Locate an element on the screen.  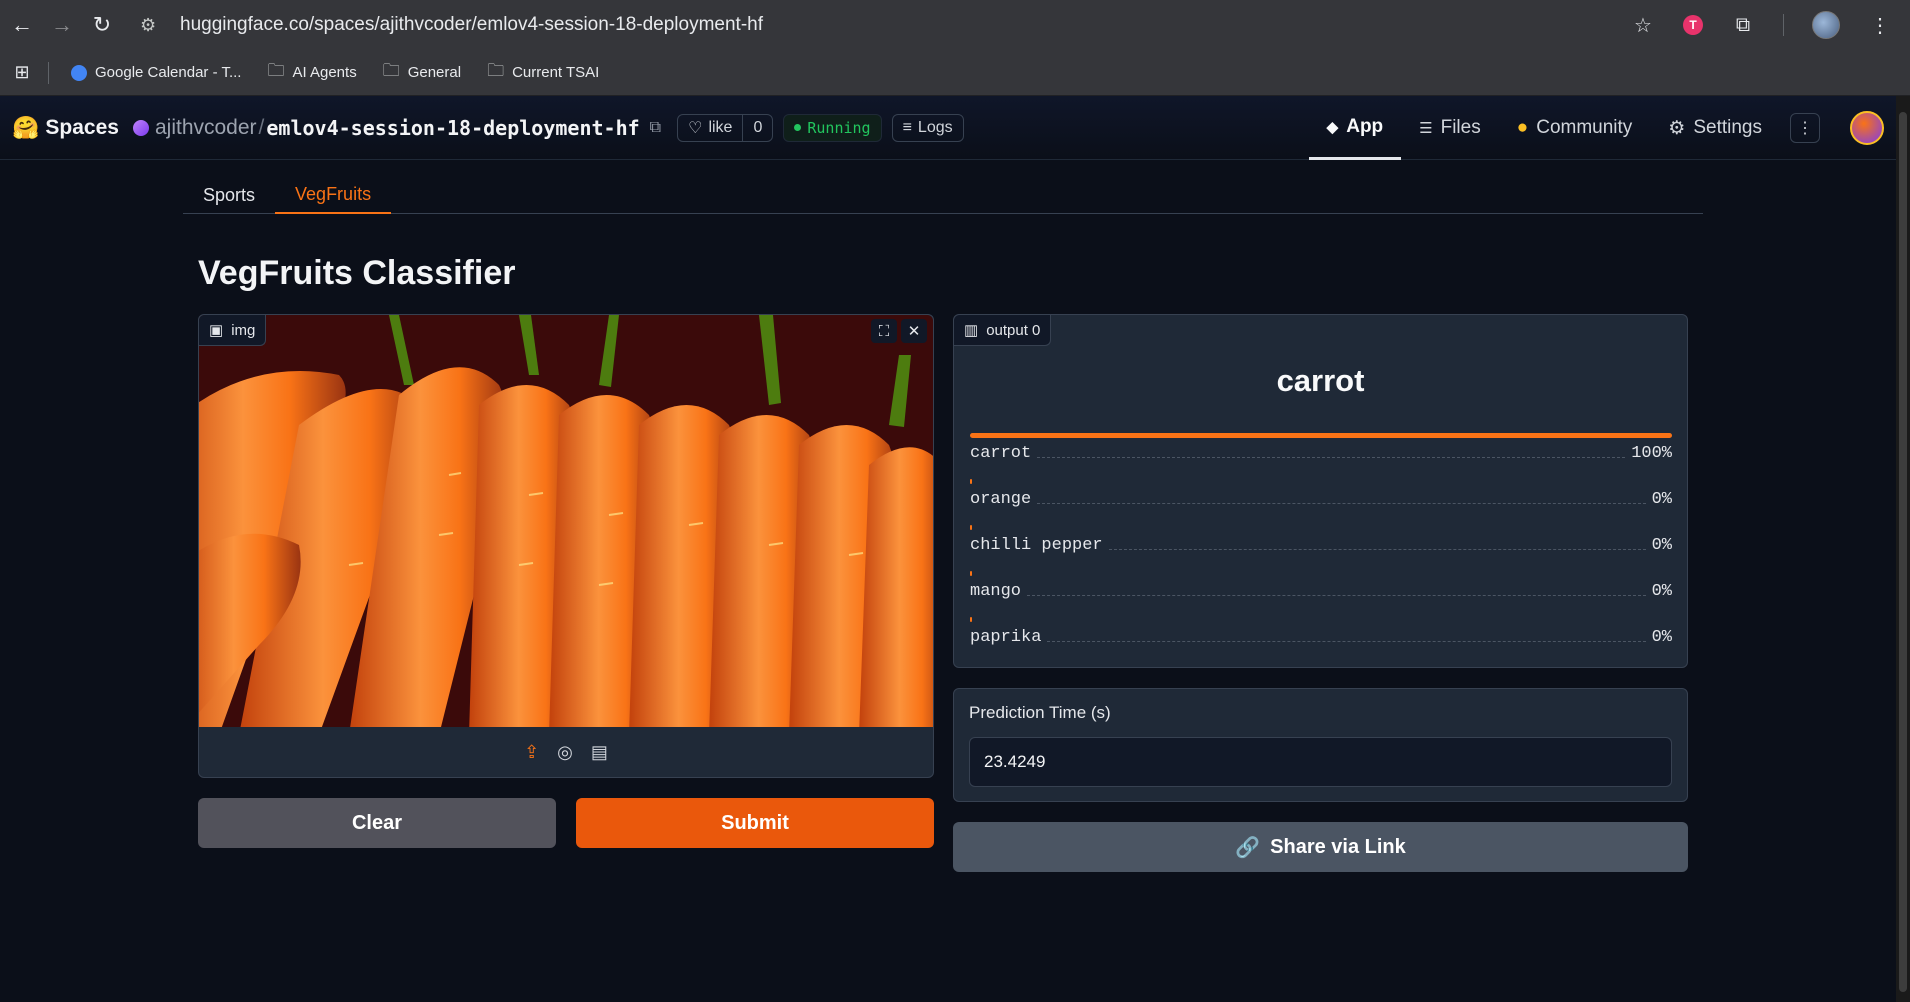
more-options-icon: ⋮ is located at coordinates (1805, 128).